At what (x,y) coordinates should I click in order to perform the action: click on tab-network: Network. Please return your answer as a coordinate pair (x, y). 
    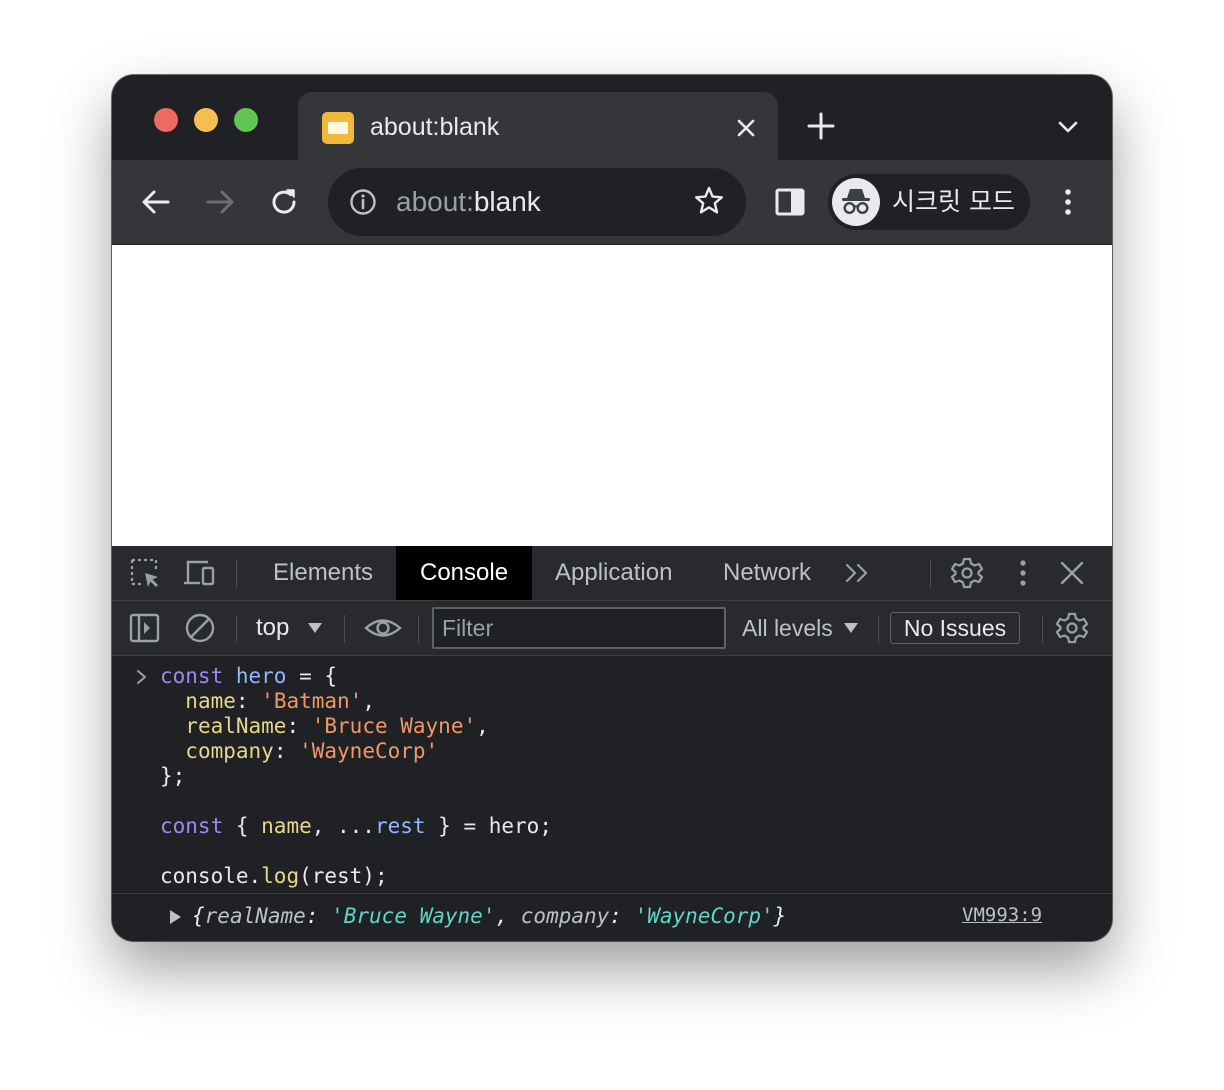
    Looking at the image, I should click on (767, 573).